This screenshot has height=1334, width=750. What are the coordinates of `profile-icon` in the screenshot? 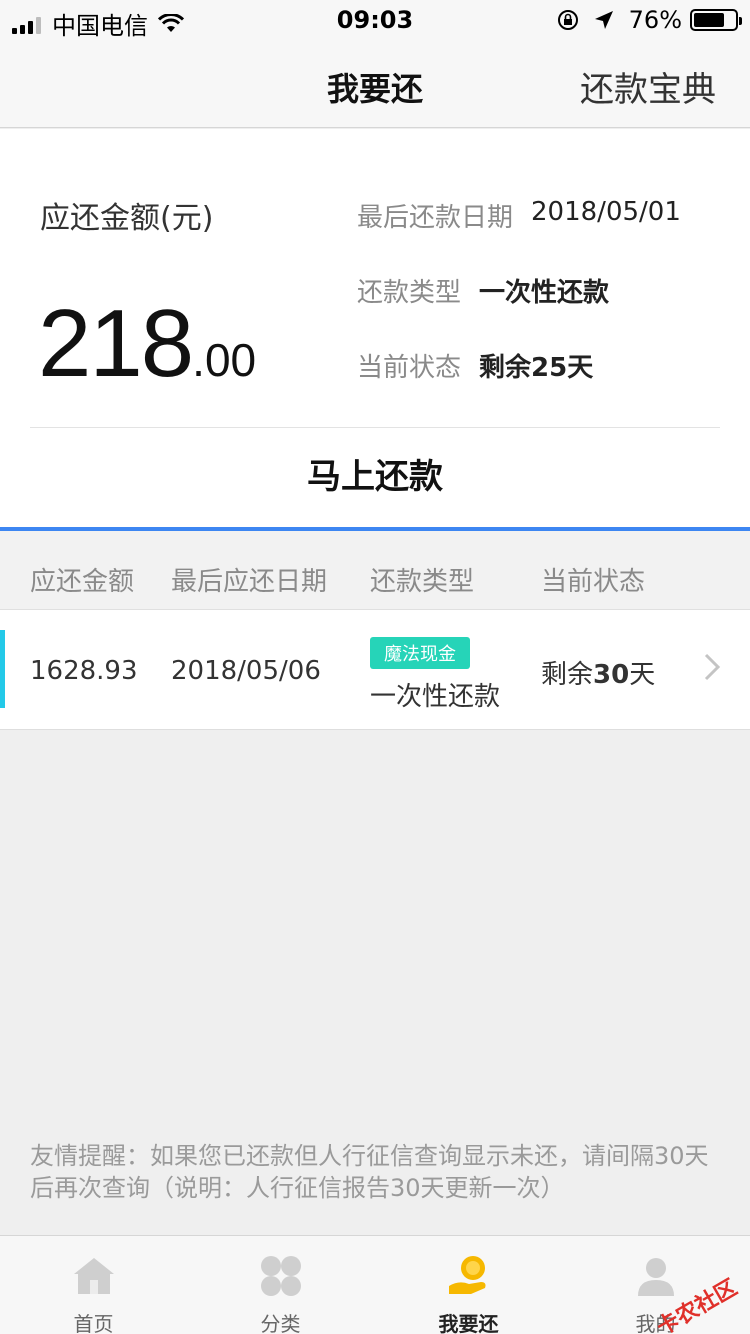 It's located at (655, 1277).